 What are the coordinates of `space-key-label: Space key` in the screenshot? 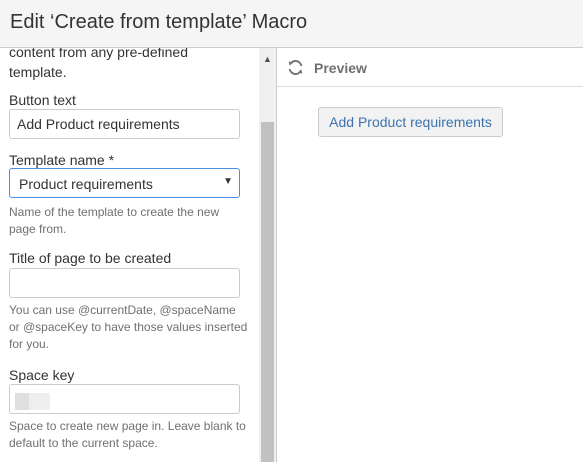 It's located at (42, 375).